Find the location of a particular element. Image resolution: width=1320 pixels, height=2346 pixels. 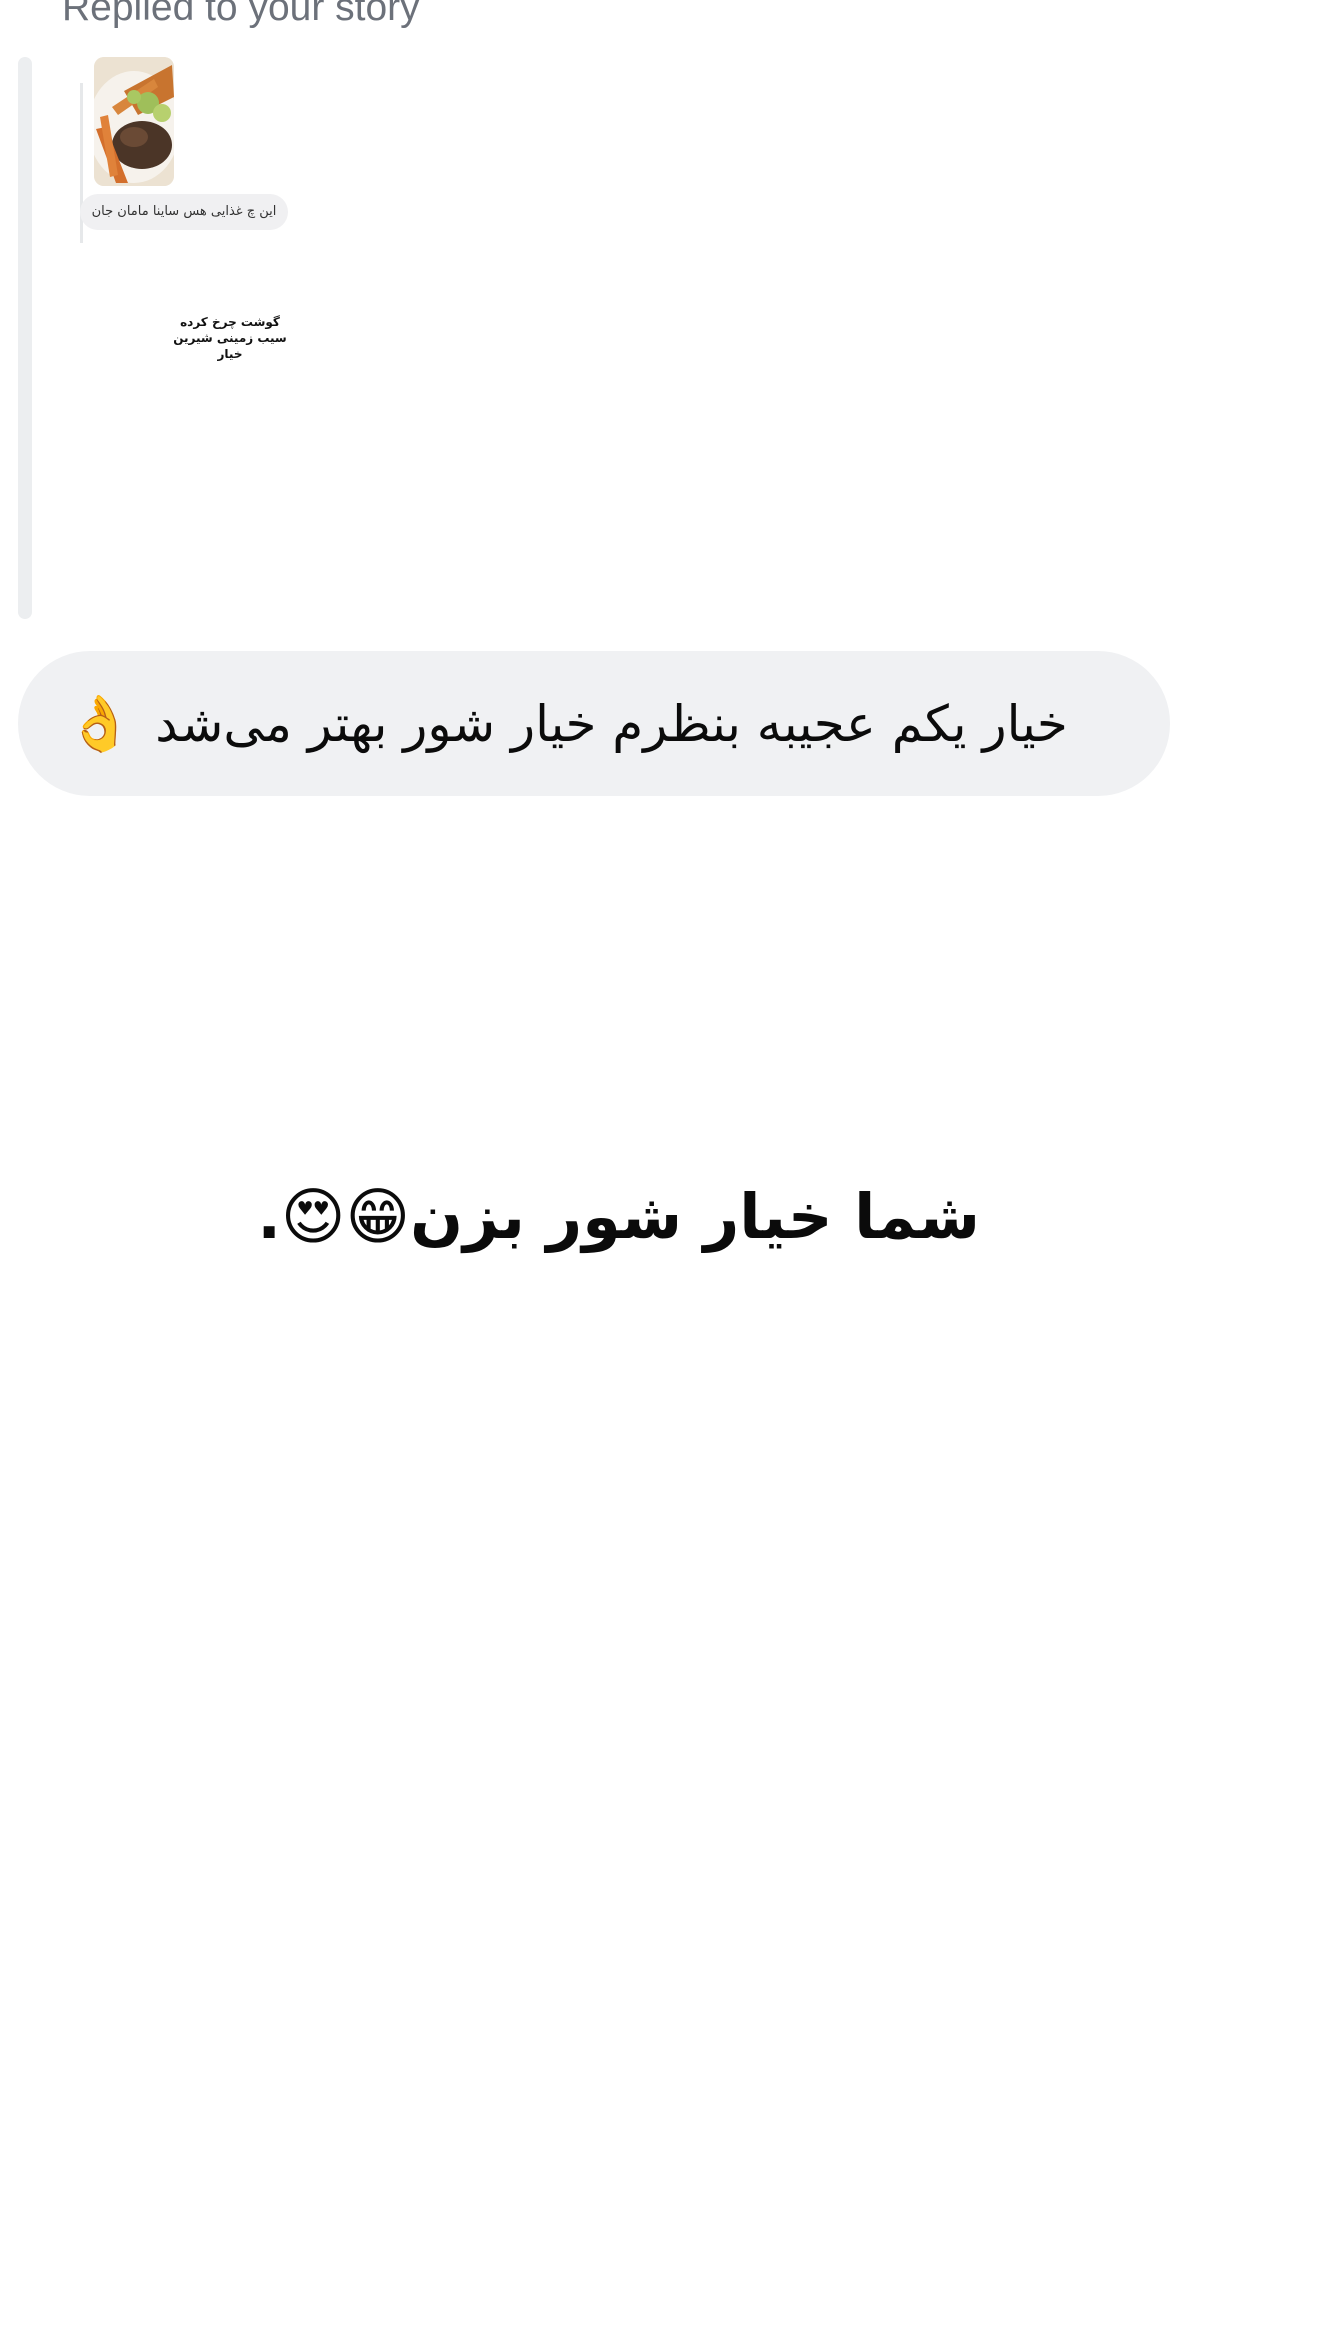

story-text-line: گوشت چرخ کرده is located at coordinates (230, 322).